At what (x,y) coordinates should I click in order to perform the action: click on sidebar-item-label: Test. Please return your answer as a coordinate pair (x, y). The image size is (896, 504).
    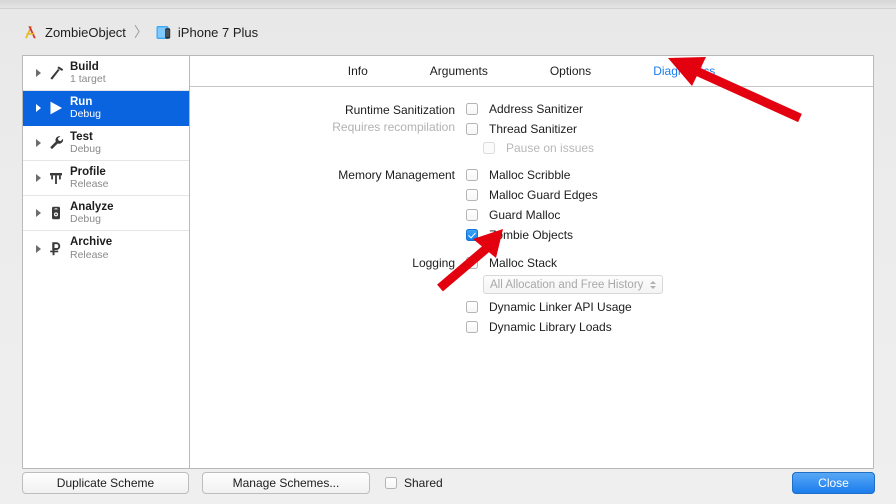
    Looking at the image, I should click on (81, 136).